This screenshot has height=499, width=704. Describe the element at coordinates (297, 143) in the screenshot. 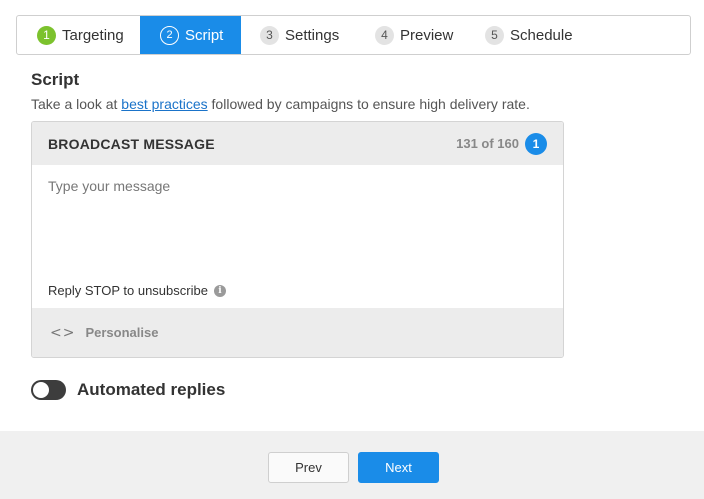

I see `card-header: BROADCAST MESSAGE 131 of 160 1` at that location.